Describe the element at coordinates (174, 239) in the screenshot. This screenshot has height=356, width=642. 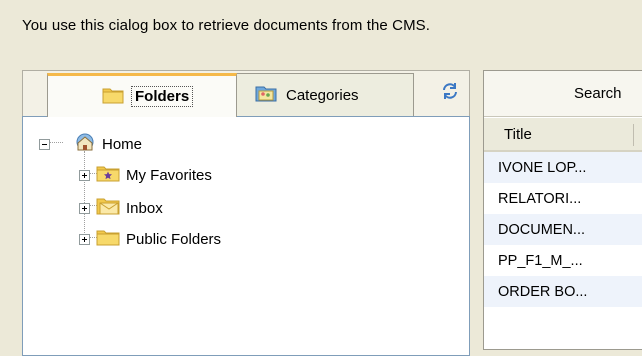
I see `tree-item-label: Public Folders` at that location.